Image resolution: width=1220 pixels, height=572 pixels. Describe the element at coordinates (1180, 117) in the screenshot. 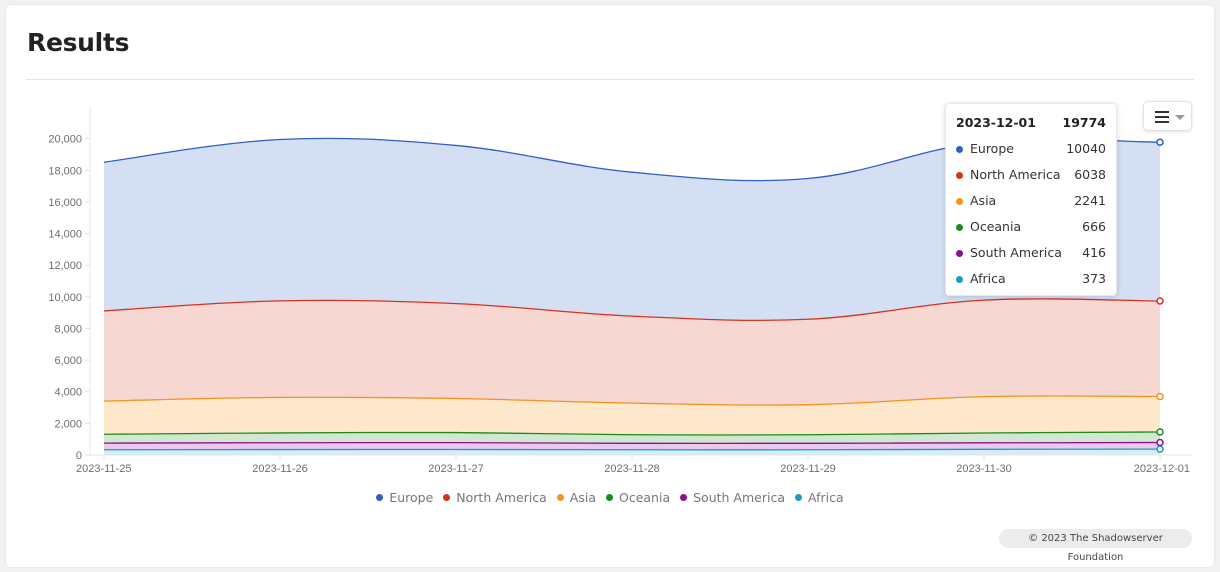

I see `caret-down-icon` at that location.